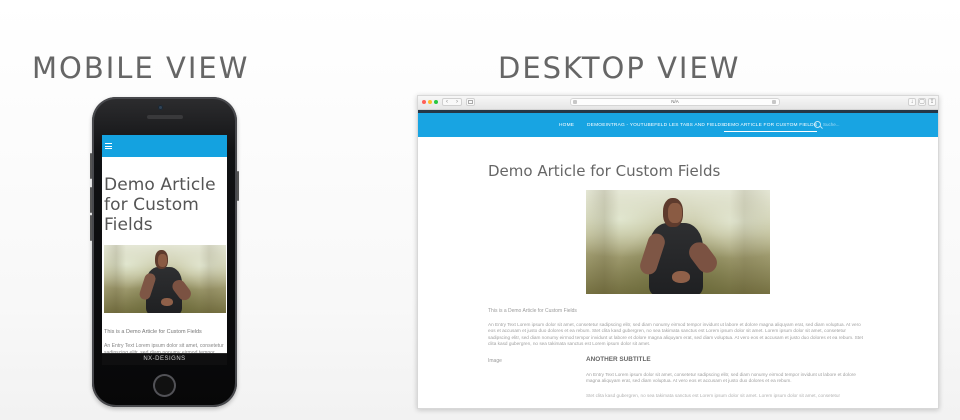  Describe the element at coordinates (452, 102) in the screenshot. I see `browser-navigation-arrows: ‹ ›` at that location.